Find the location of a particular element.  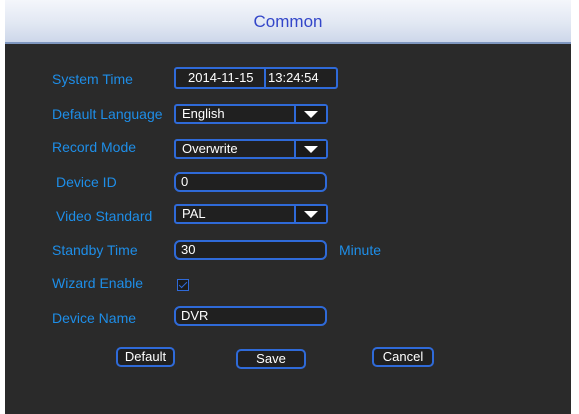

device-name-input: DVR is located at coordinates (250, 316).